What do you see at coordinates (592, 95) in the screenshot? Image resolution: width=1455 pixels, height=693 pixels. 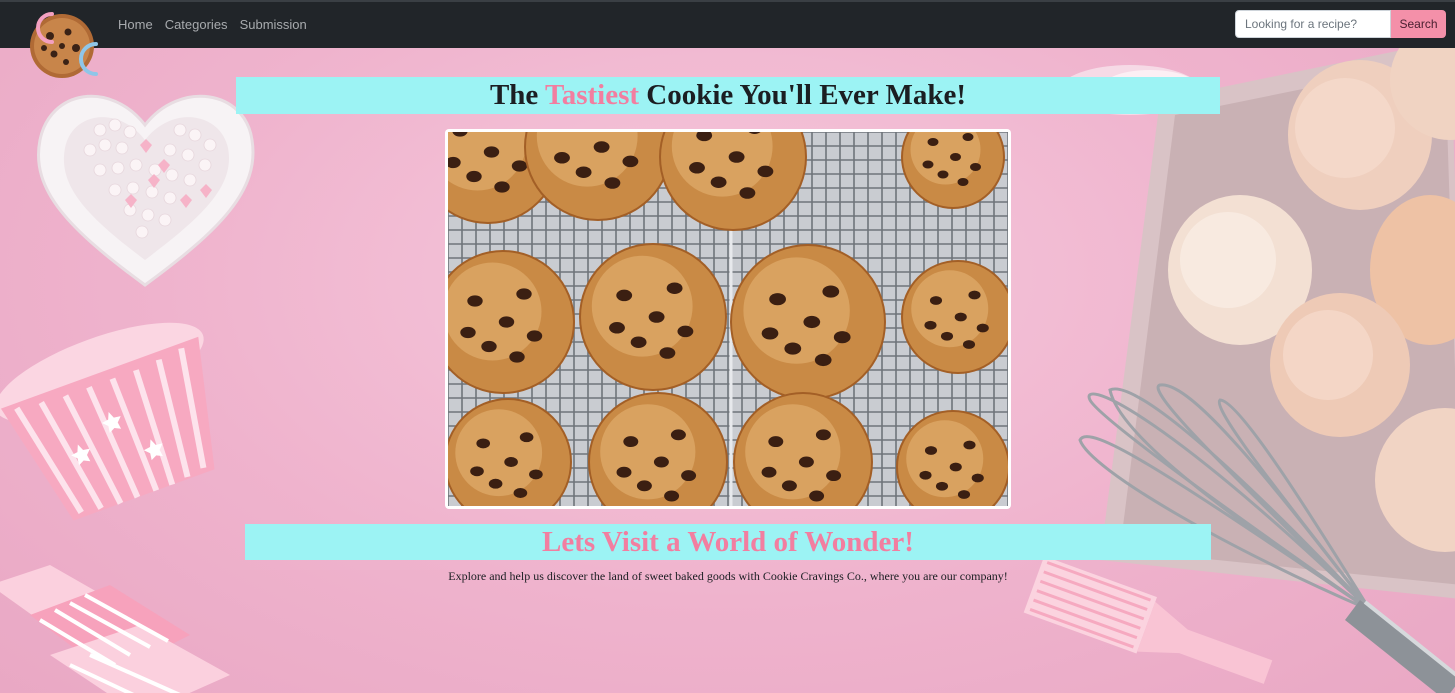 I see `title-accent: Tastiest` at bounding box center [592, 95].